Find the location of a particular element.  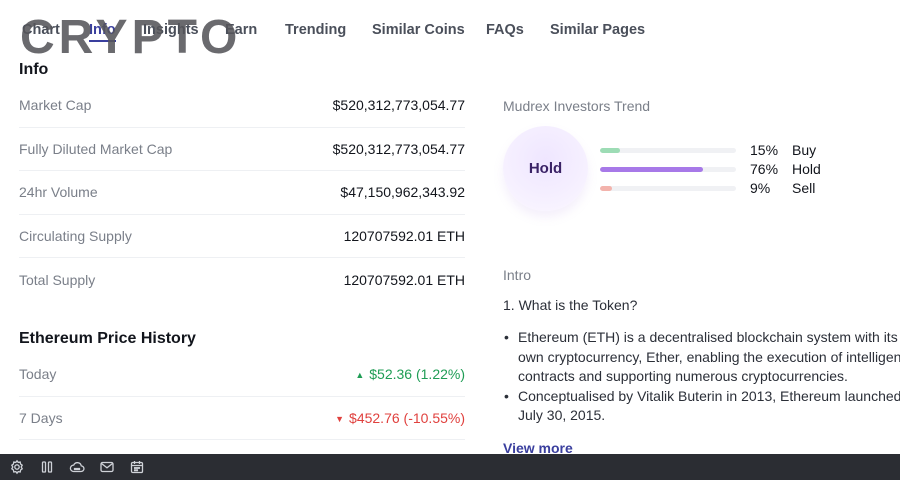

tab-info: Info is located at coordinates (102, 32).